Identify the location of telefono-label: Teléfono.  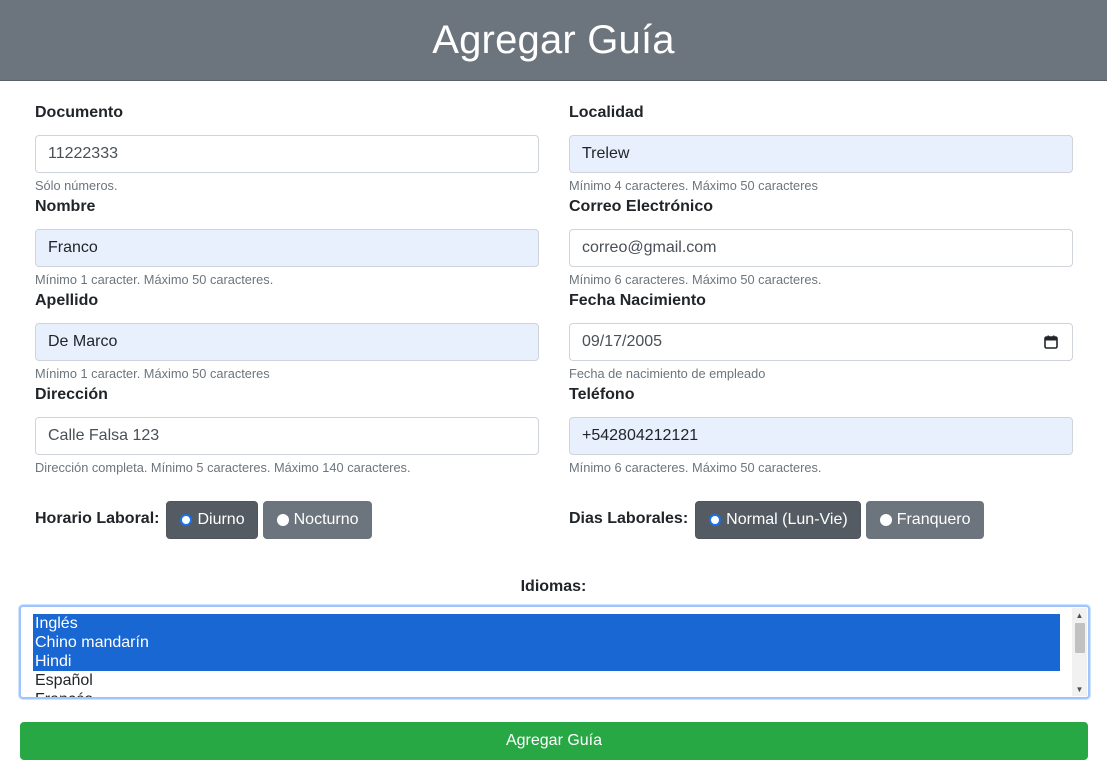
(602, 394).